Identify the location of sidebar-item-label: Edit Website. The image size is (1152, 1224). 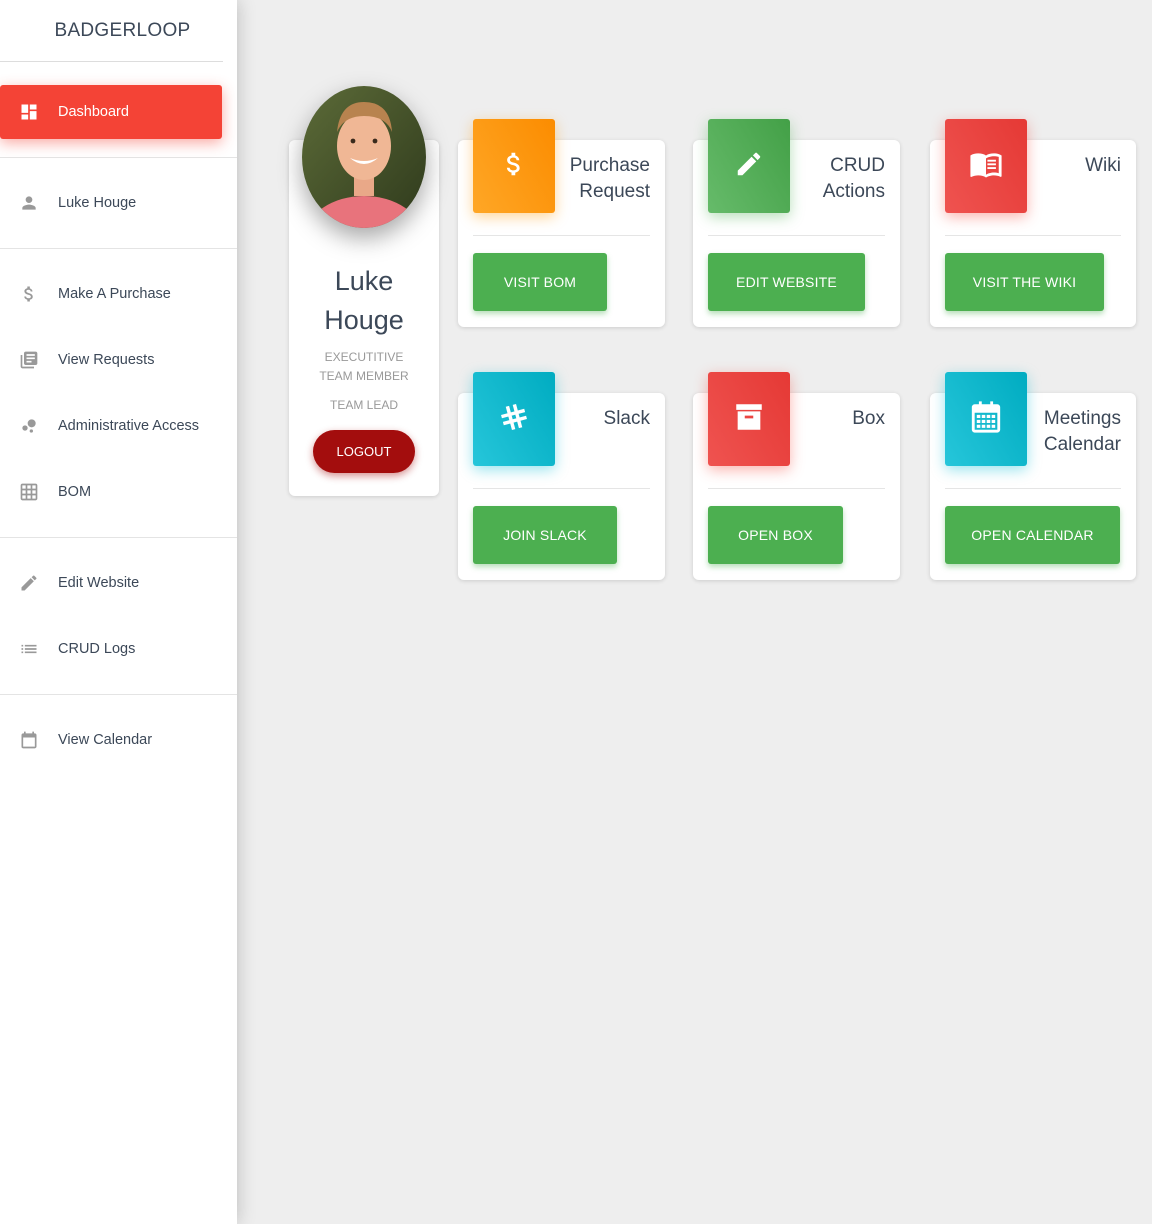
(99, 583).